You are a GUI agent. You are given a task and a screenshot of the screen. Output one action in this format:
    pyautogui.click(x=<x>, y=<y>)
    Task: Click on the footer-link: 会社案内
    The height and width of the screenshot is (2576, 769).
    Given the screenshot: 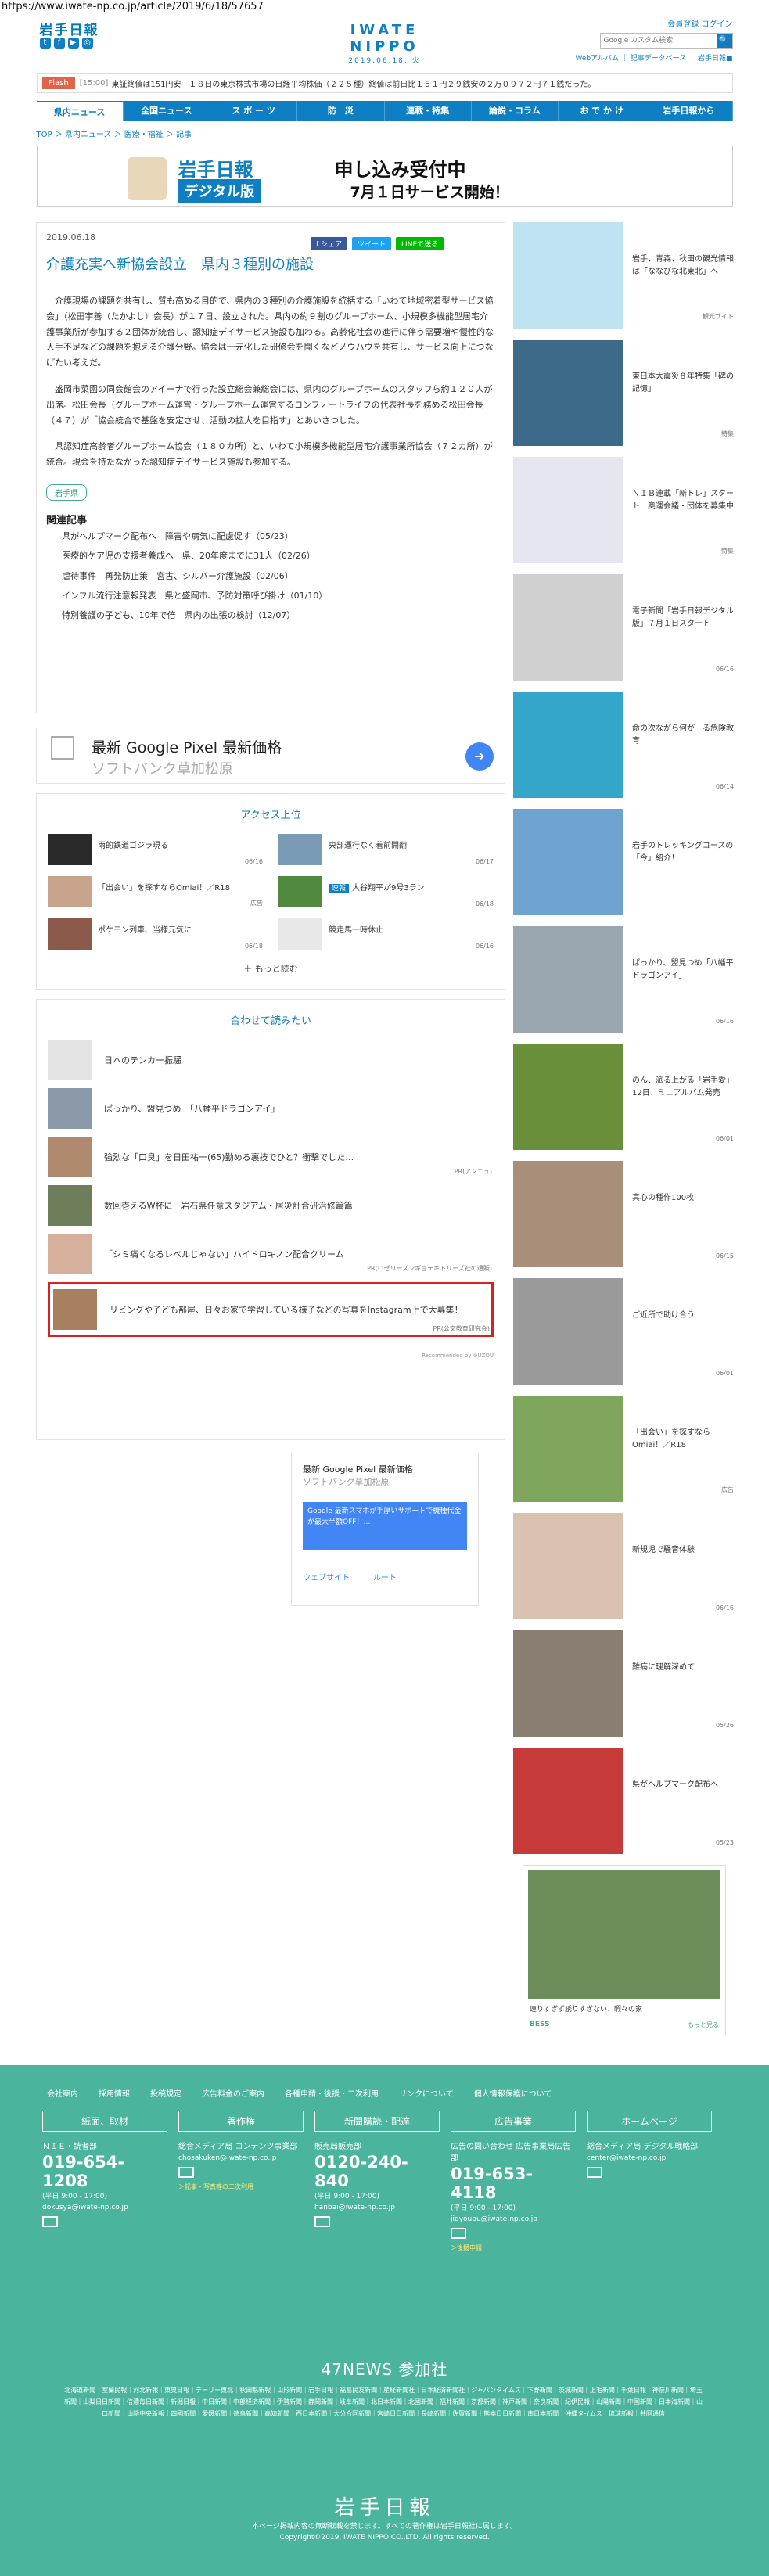 What is the action you would take?
    pyautogui.click(x=62, y=2093)
    